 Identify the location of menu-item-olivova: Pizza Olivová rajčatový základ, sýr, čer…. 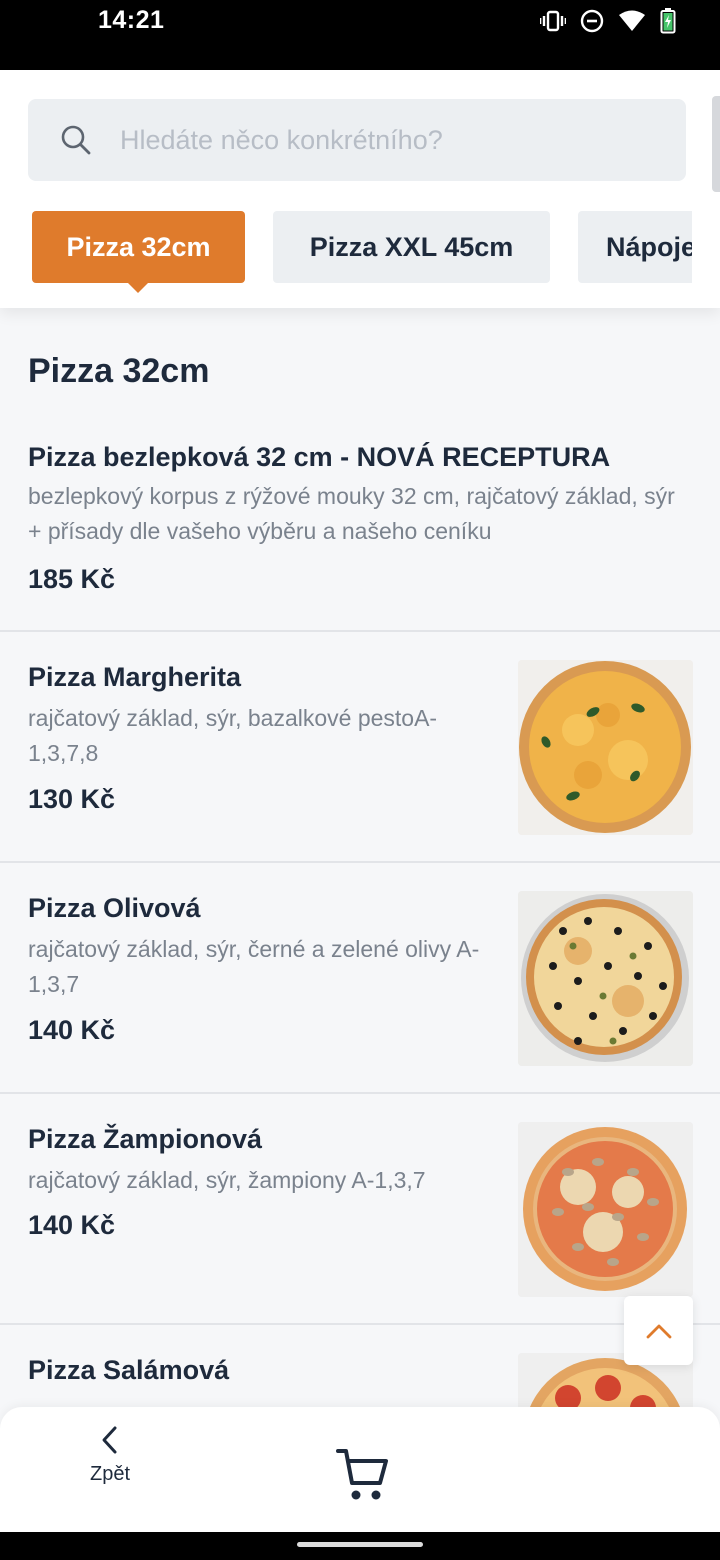
(360, 978).